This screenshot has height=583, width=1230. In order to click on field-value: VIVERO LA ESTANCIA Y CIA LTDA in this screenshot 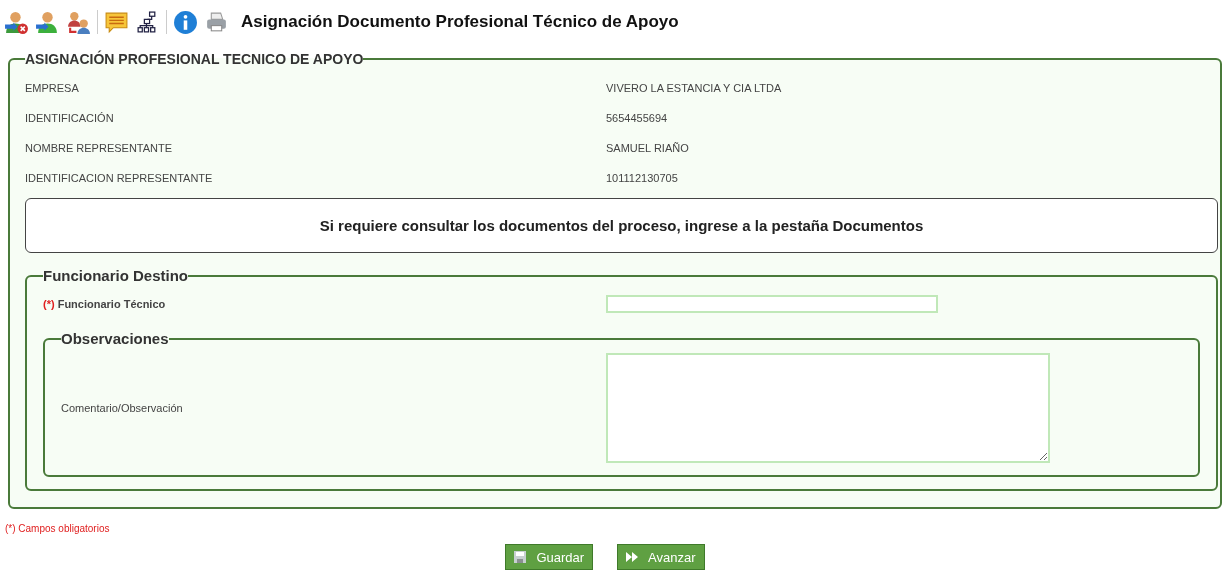, I will do `click(694, 88)`.